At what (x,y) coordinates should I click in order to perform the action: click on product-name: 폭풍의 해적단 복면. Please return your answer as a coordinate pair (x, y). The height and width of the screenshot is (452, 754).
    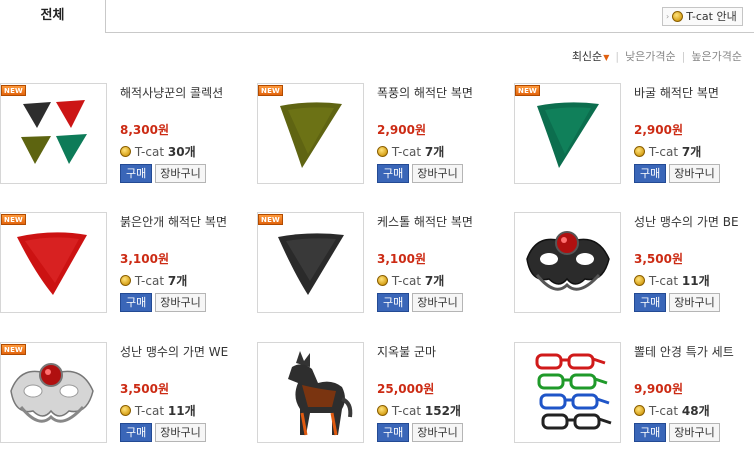
    Looking at the image, I should click on (436, 93).